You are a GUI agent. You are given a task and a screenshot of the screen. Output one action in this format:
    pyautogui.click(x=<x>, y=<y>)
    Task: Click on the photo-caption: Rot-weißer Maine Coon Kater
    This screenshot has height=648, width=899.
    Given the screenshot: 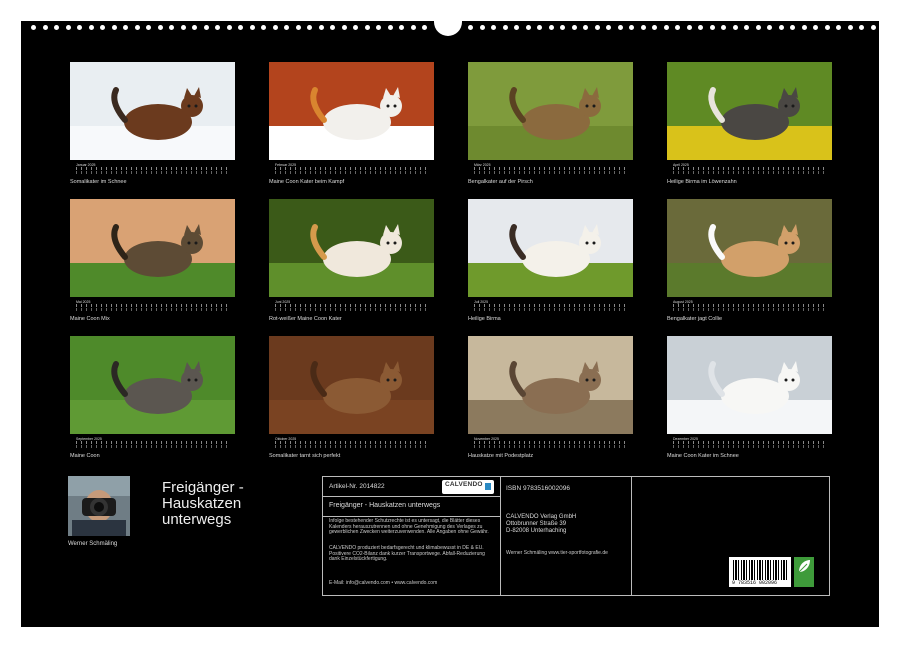 What is the action you would take?
    pyautogui.click(x=305, y=319)
    